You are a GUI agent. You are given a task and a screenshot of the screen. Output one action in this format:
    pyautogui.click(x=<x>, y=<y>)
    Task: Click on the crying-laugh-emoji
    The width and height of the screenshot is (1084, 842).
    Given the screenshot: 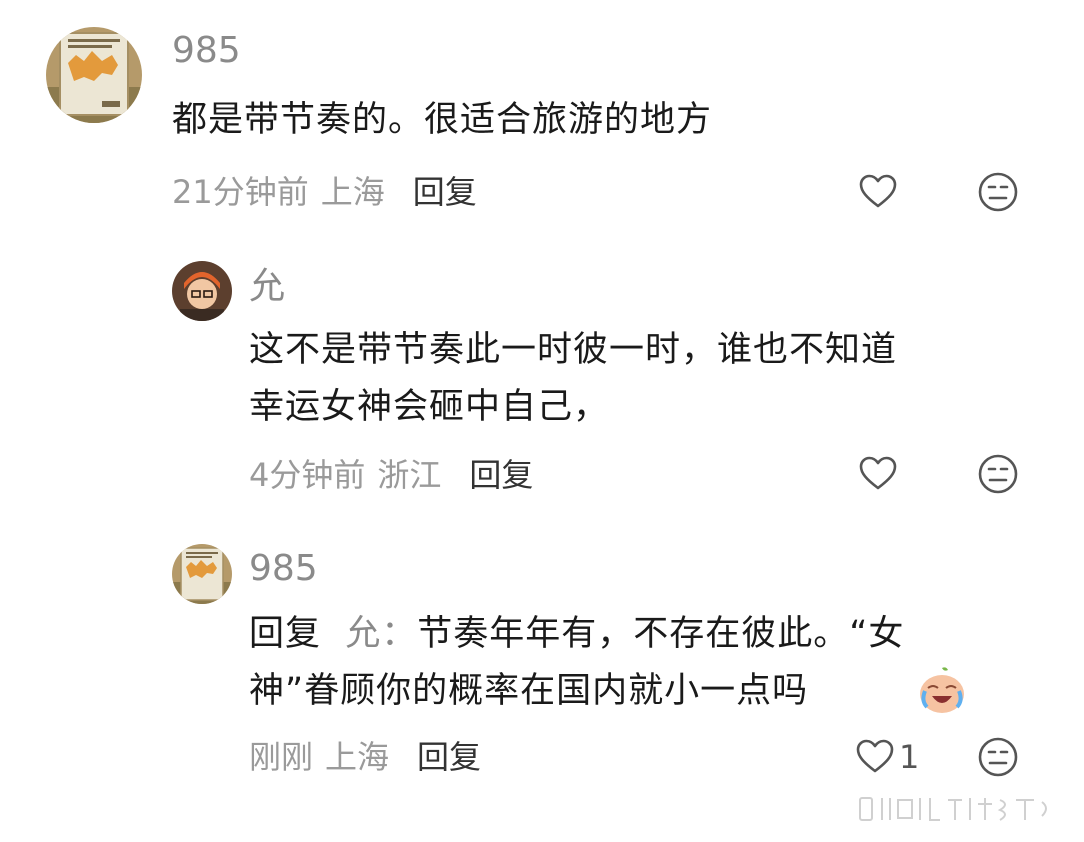 What is the action you would take?
    pyautogui.click(x=942, y=690)
    